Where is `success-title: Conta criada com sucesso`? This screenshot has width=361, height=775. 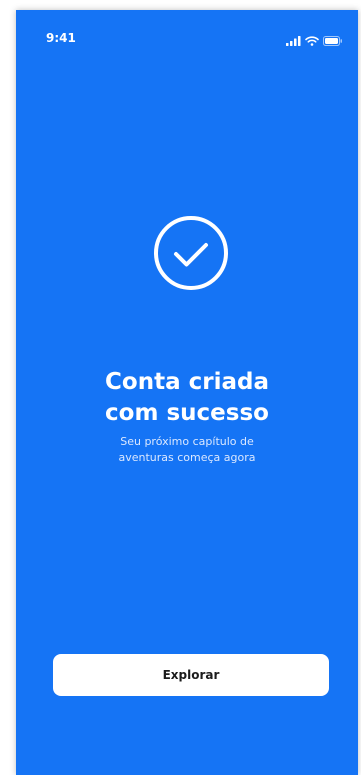 success-title: Conta criada com sucesso is located at coordinates (187, 398).